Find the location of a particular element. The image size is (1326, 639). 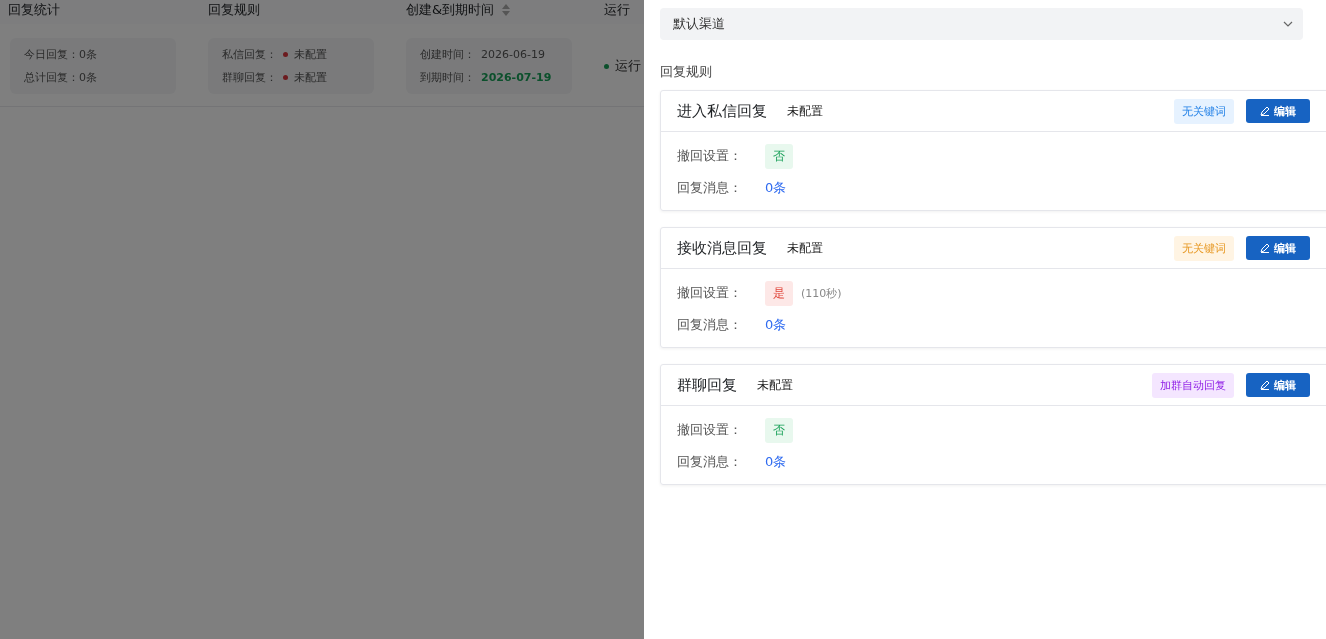

column-header: 回复规则 is located at coordinates (234, 10).